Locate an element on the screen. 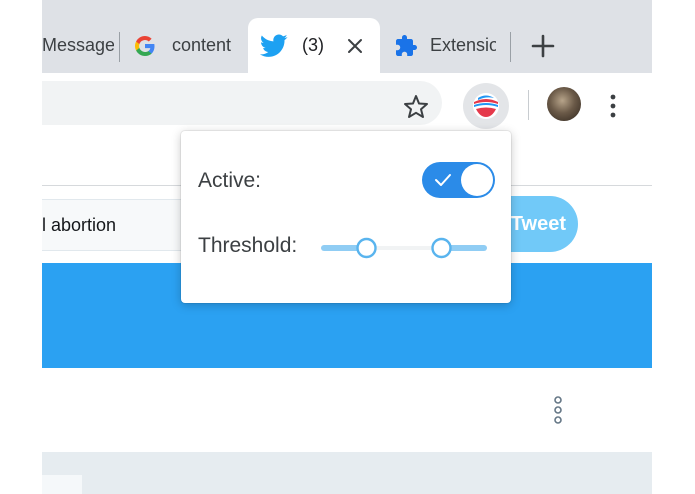 This screenshot has width=695, height=494. tab-google: content is located at coordinates (181, 45).